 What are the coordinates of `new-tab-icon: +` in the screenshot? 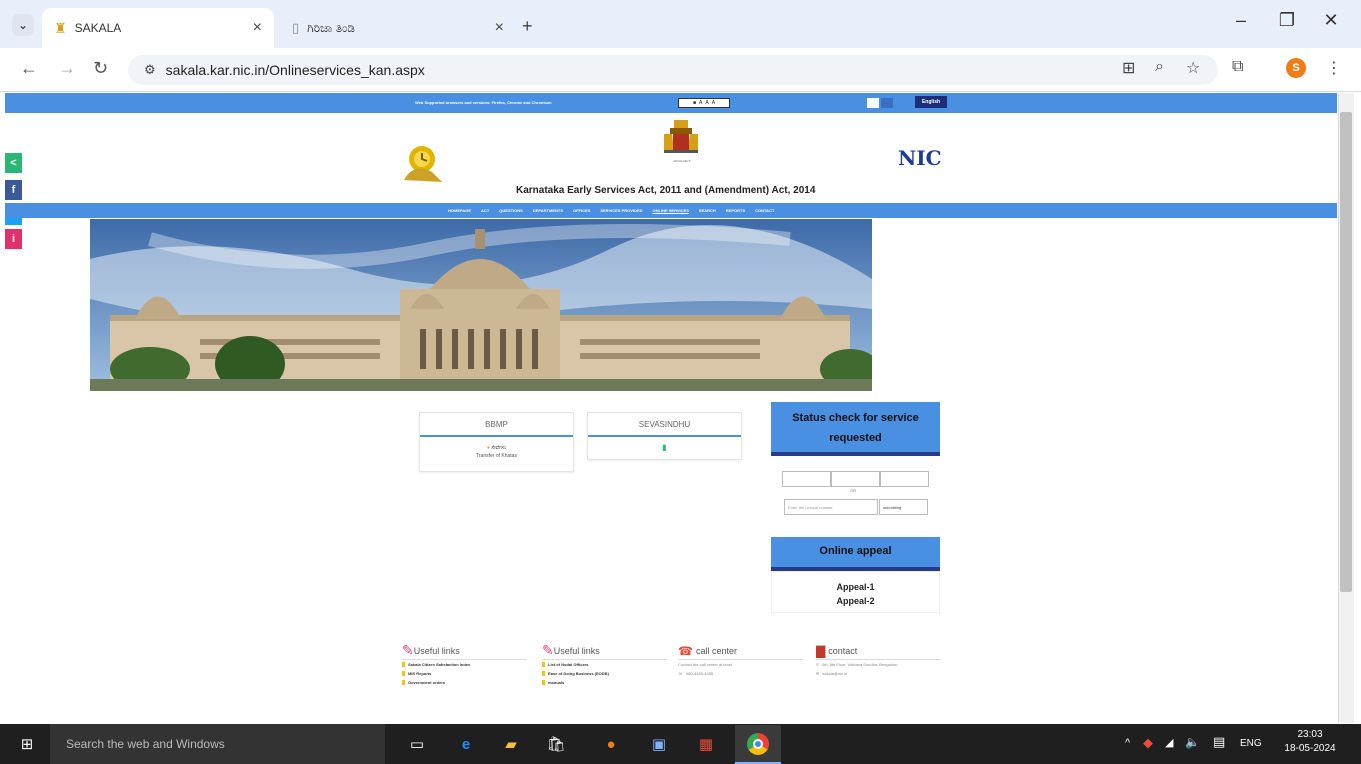 It's located at (527, 26).